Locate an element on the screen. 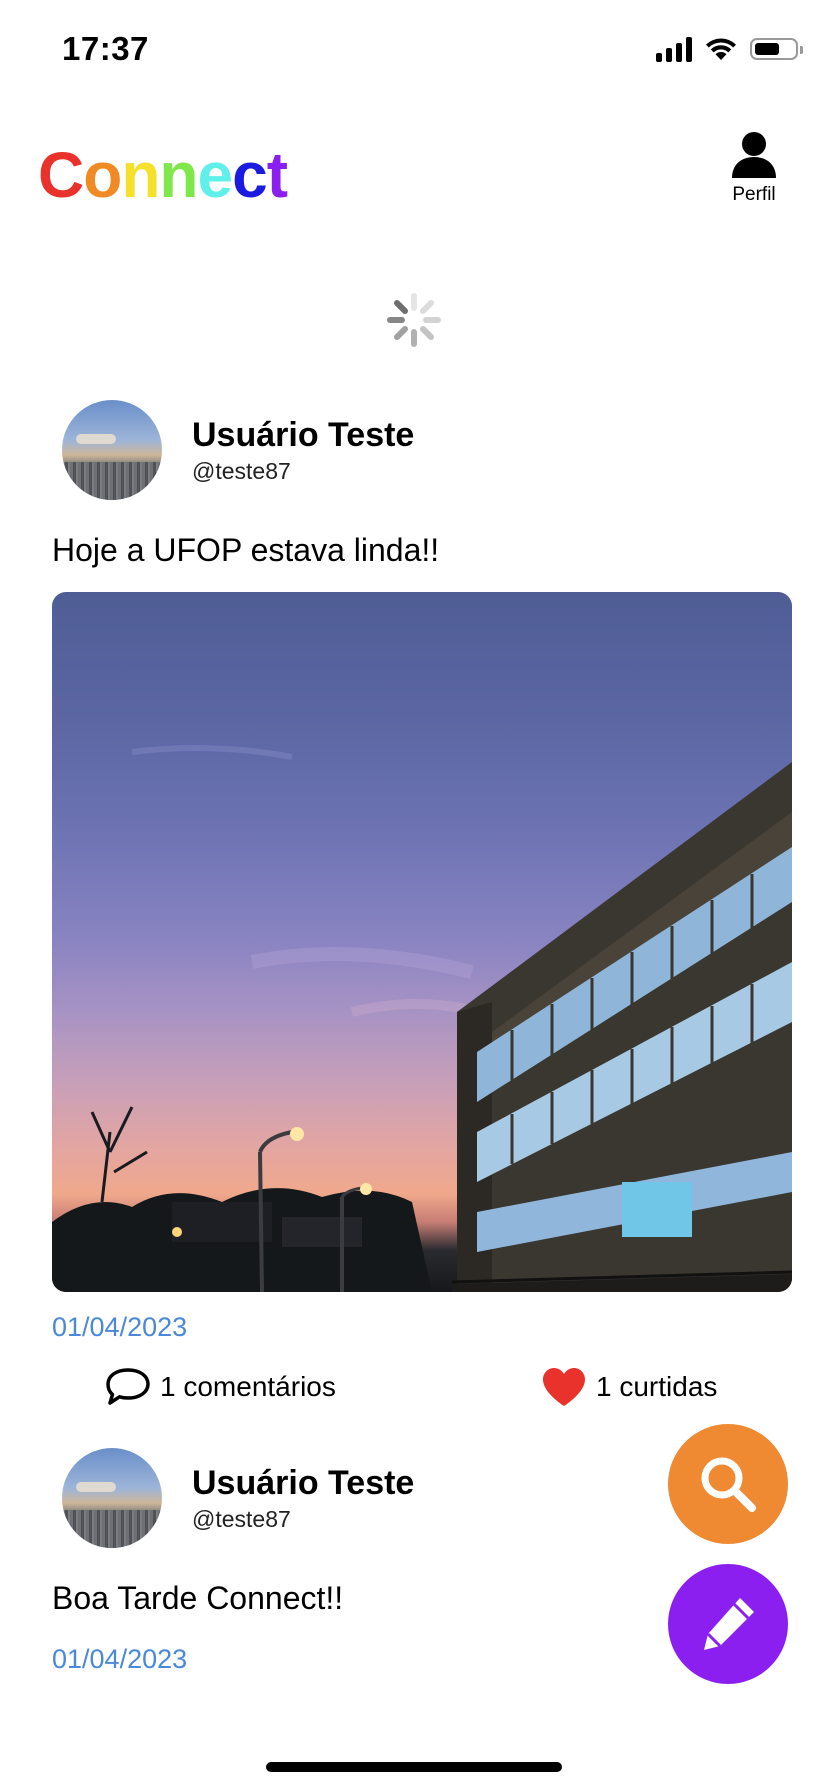 This screenshot has width=828, height=1792. profile-label: Perfil is located at coordinates (754, 194).